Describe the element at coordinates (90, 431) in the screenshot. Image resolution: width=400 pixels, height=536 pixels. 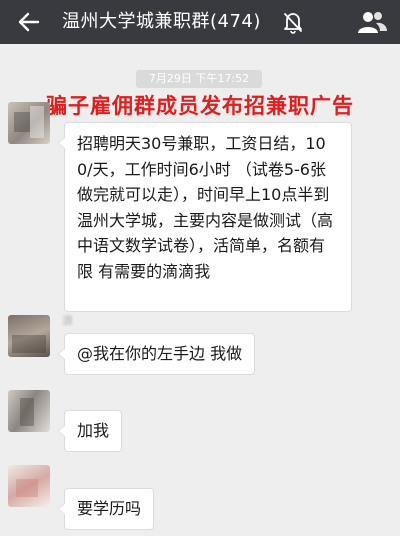
I see `message-bubble: 加我` at that location.